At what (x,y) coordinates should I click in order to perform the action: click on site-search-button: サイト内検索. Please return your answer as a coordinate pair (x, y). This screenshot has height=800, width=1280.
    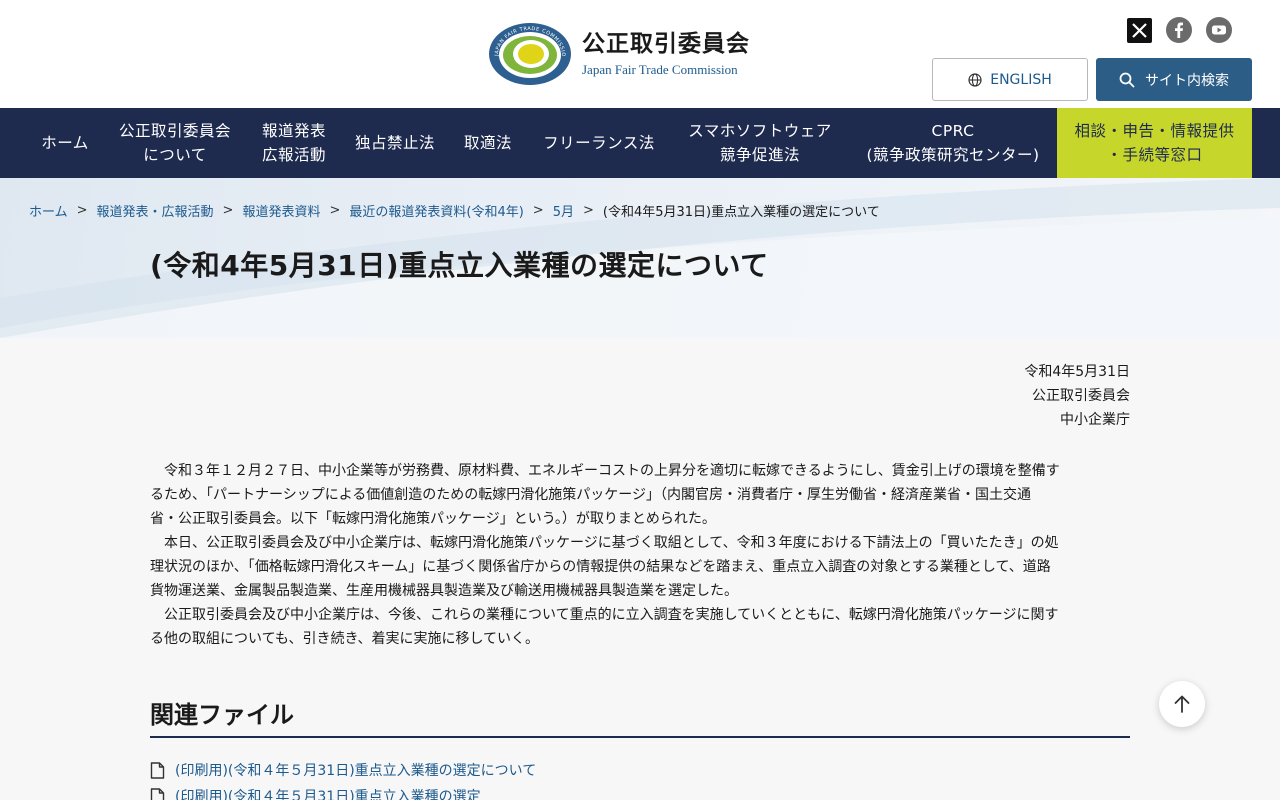
    Looking at the image, I should click on (1174, 79).